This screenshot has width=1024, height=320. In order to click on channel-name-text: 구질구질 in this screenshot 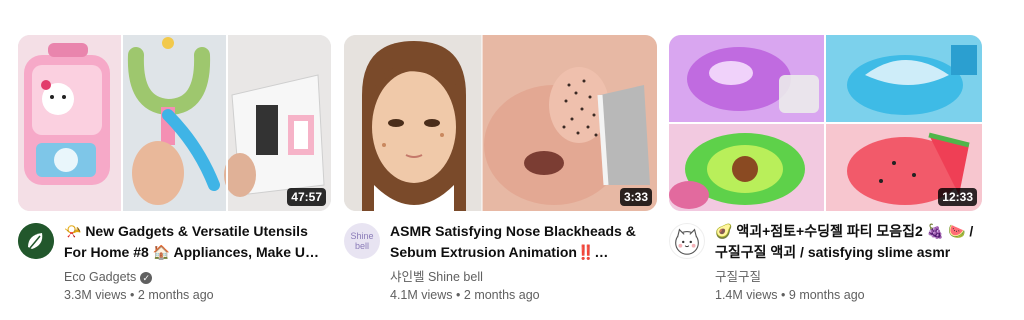, I will do `click(738, 277)`.